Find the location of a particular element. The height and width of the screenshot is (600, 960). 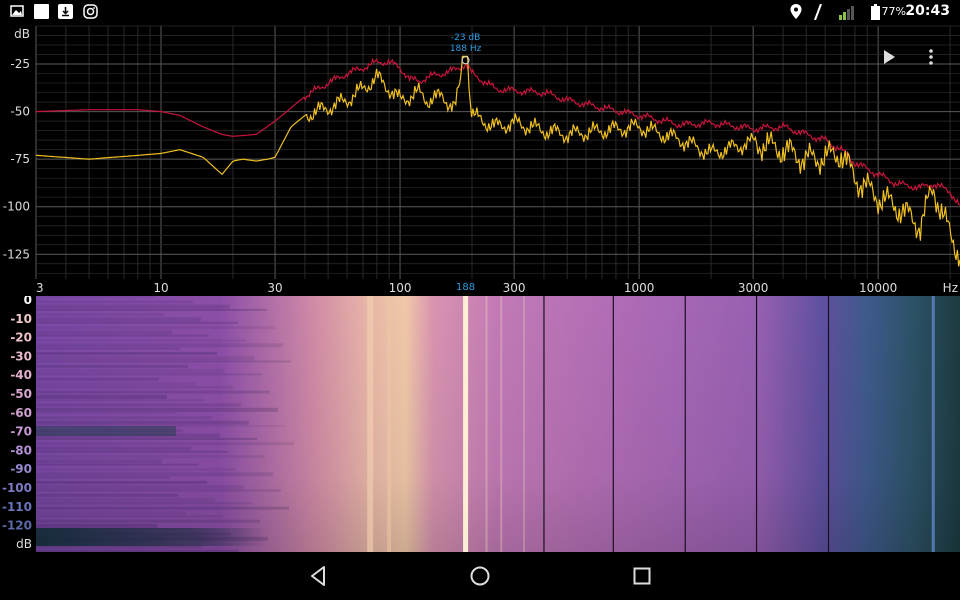

x-tick-label: 3 is located at coordinates (40, 288).